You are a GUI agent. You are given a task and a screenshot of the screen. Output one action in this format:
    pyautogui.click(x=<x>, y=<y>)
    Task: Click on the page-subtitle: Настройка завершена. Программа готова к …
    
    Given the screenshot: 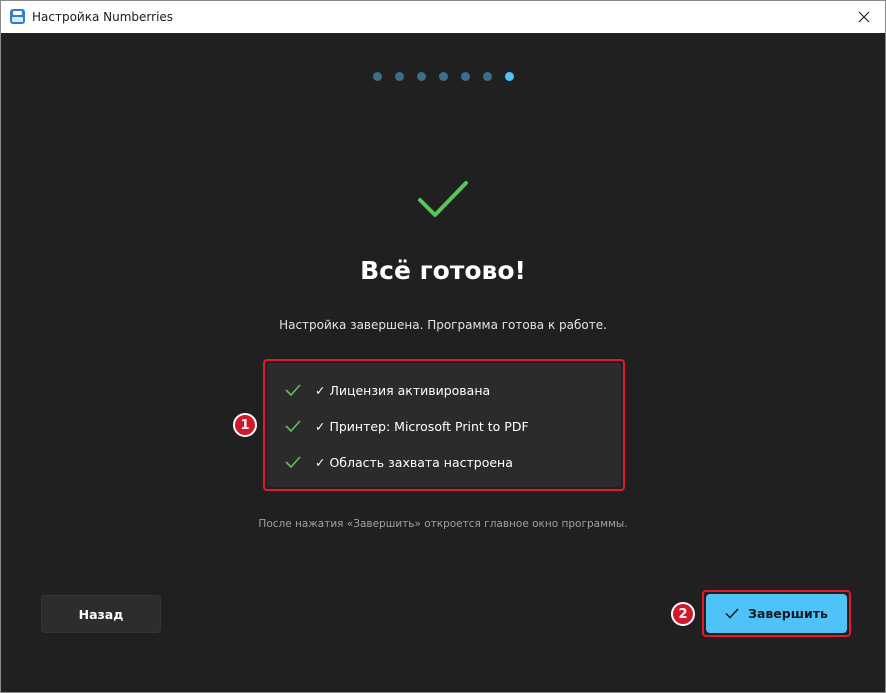 What is the action you would take?
    pyautogui.click(x=443, y=325)
    